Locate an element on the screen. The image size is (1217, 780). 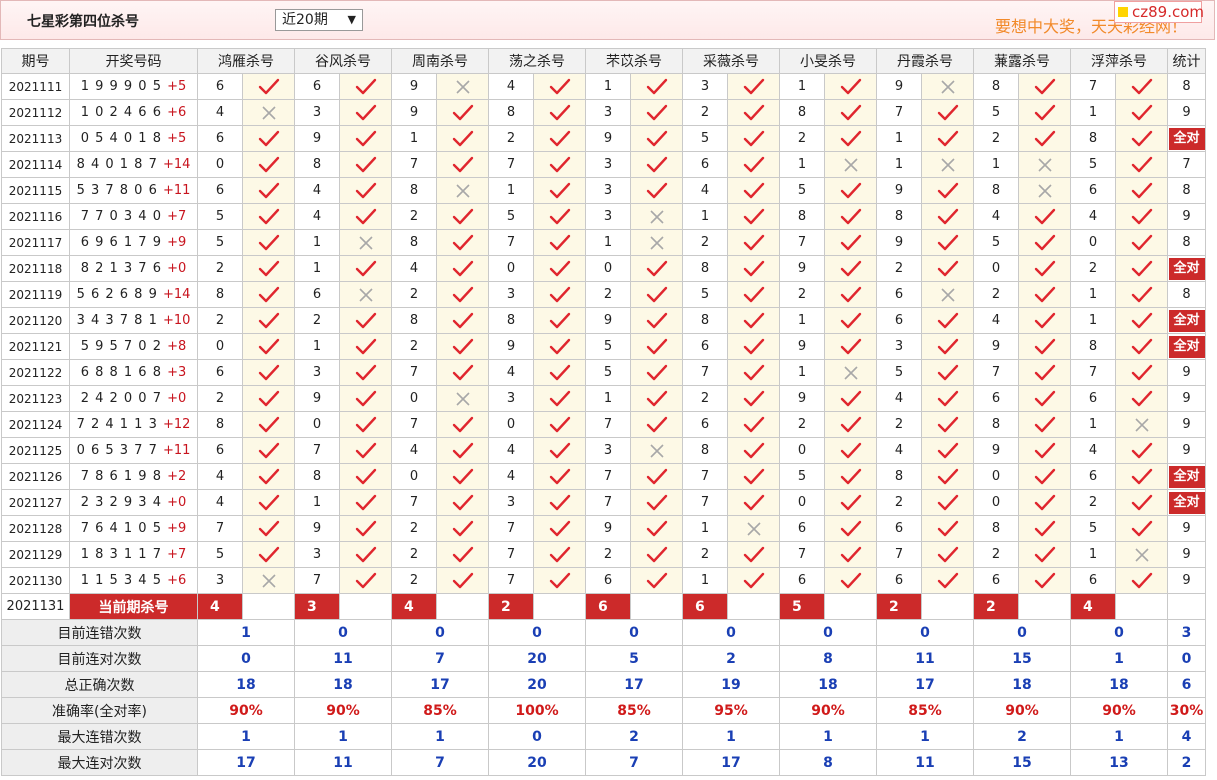
row-stat: 9 is located at coordinates (1186, 528).